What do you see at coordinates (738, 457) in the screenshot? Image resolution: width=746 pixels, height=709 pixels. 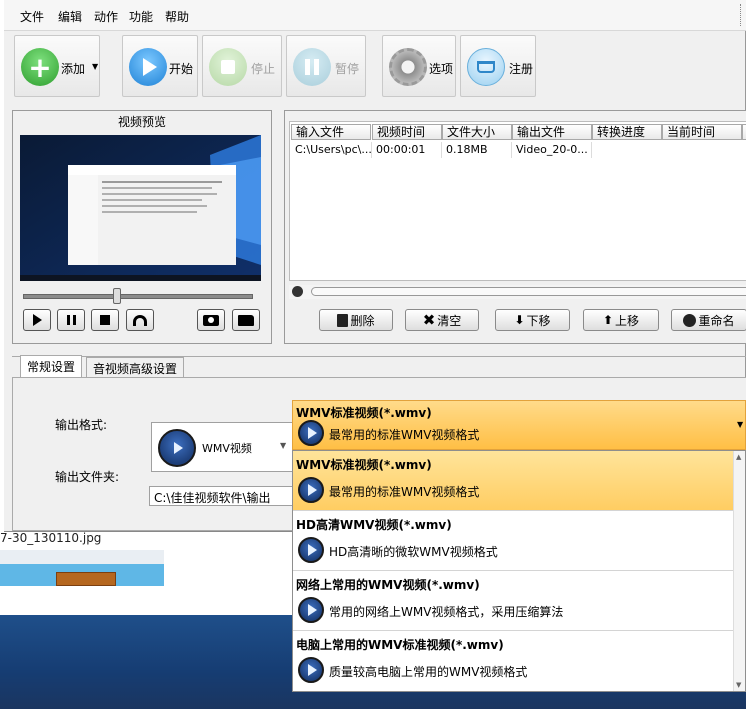 I see `scroll-up-icon: ▲` at bounding box center [738, 457].